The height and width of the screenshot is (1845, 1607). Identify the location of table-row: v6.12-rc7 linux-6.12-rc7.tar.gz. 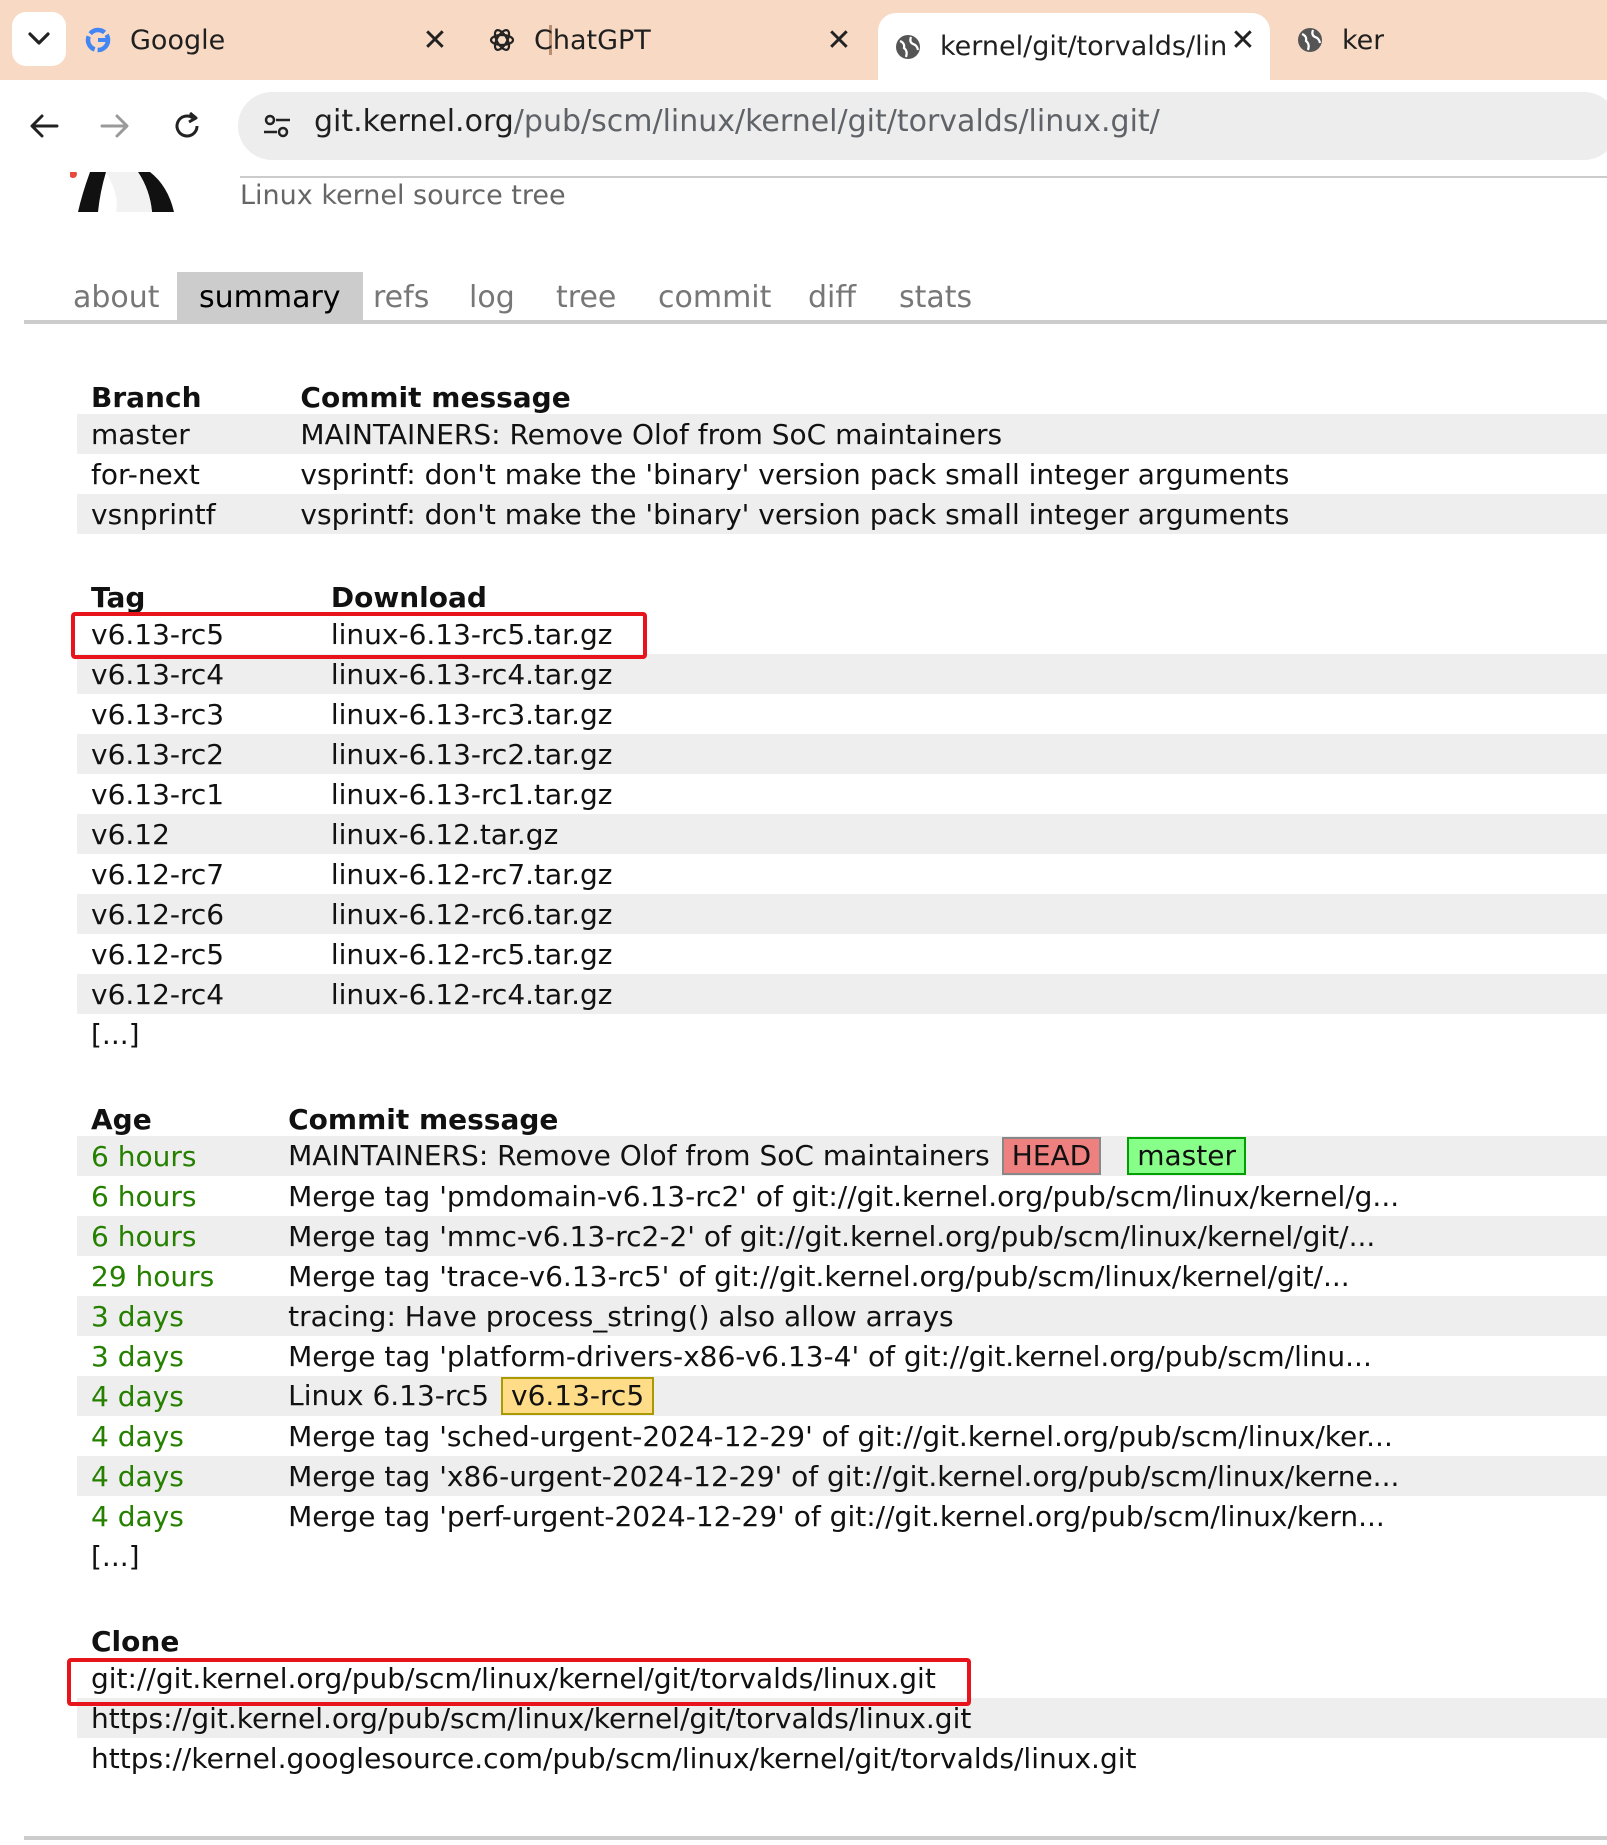
(842, 874).